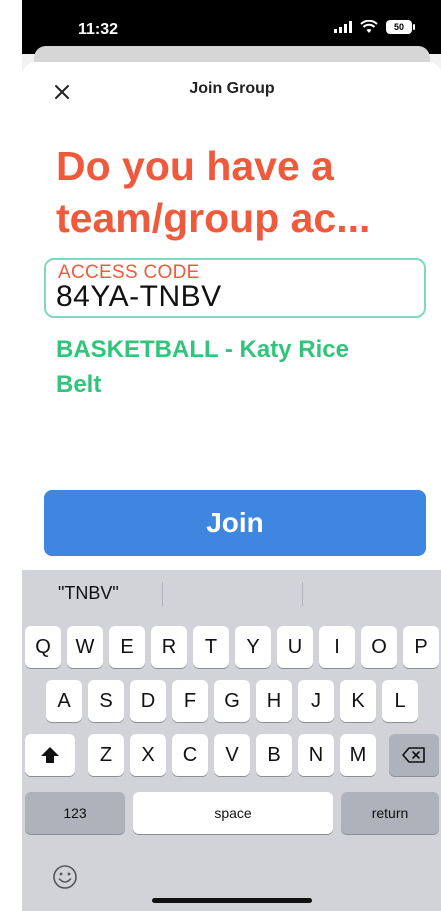 The height and width of the screenshot is (911, 441). What do you see at coordinates (190, 701) in the screenshot?
I see `key-f: F` at bounding box center [190, 701].